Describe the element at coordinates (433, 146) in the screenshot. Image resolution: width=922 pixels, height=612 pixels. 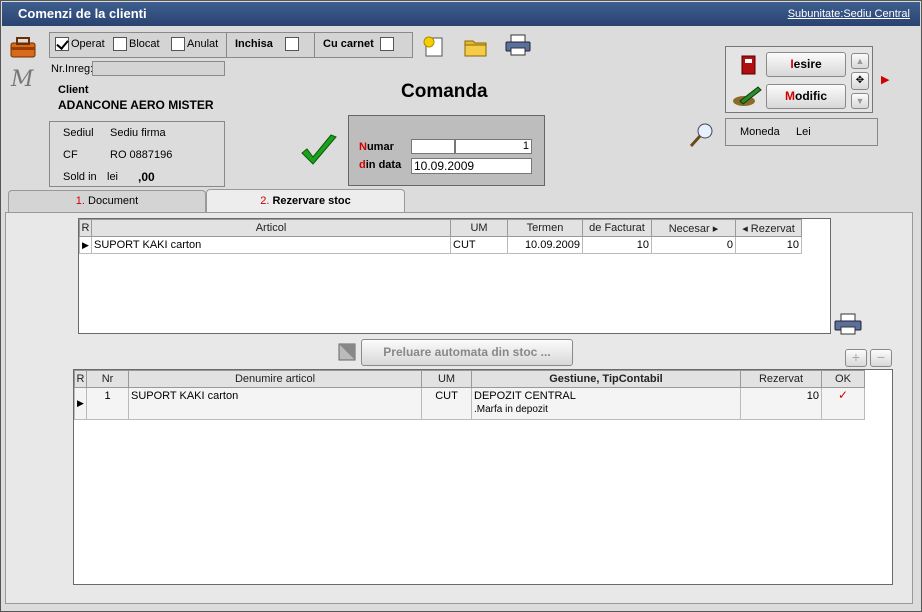
I see `numar-series-field` at that location.